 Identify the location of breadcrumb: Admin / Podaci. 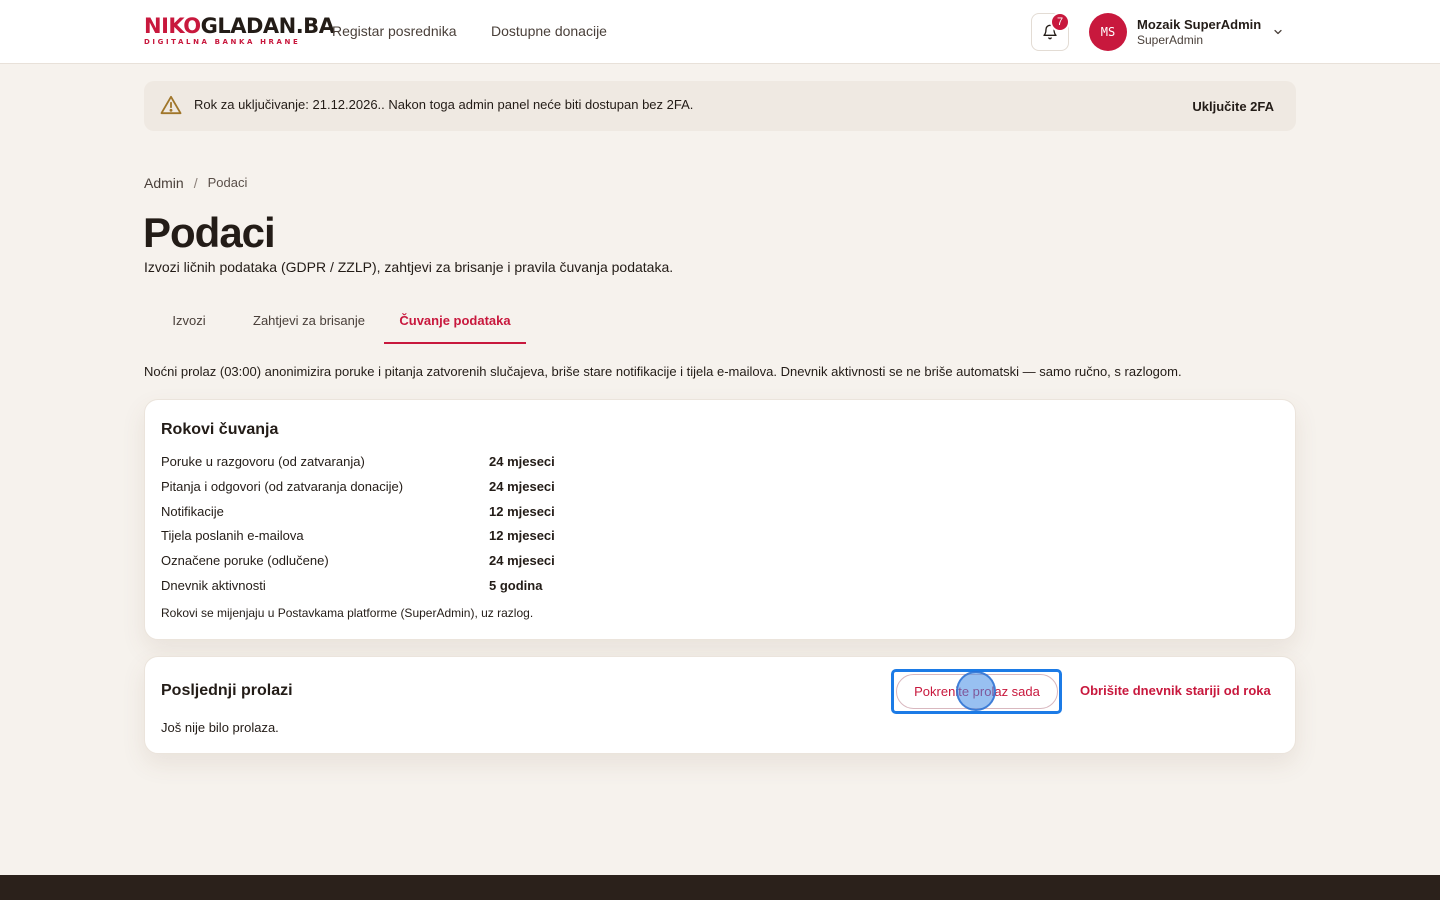
(195, 183).